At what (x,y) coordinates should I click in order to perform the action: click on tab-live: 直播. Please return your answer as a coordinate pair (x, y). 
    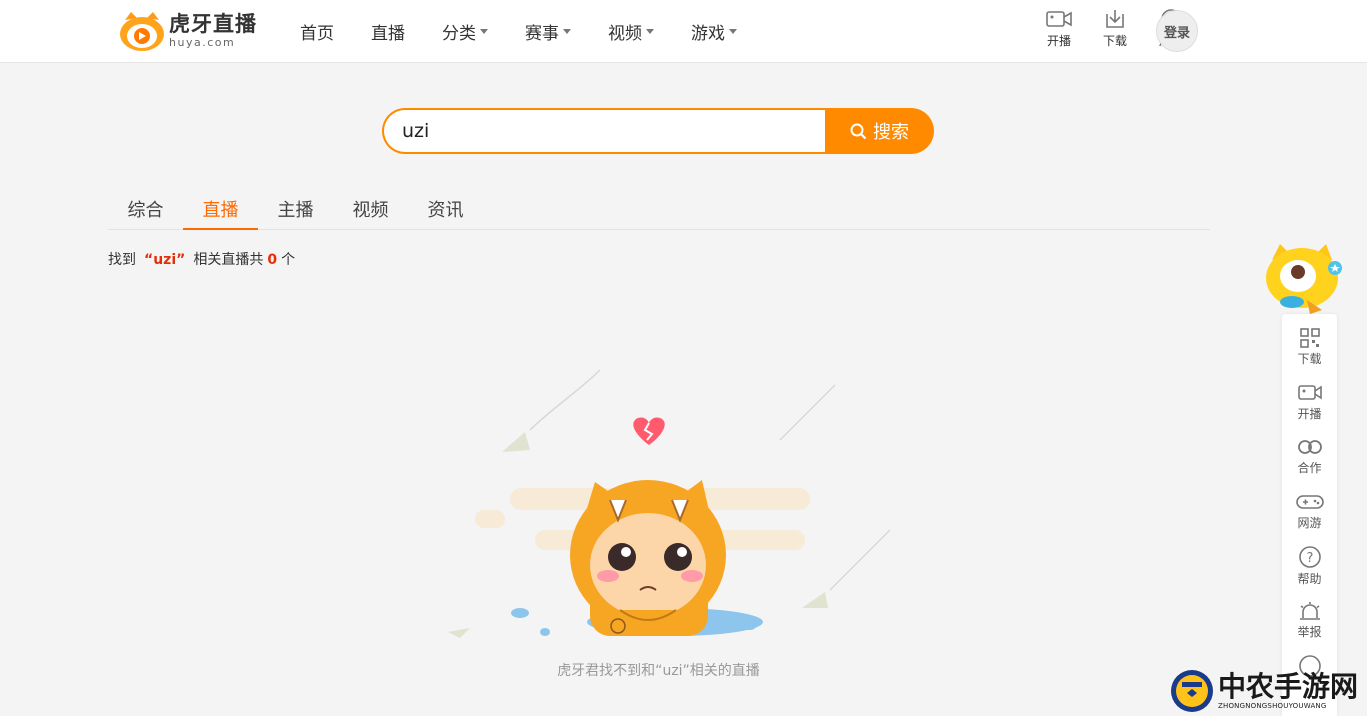
    Looking at the image, I should click on (220, 212).